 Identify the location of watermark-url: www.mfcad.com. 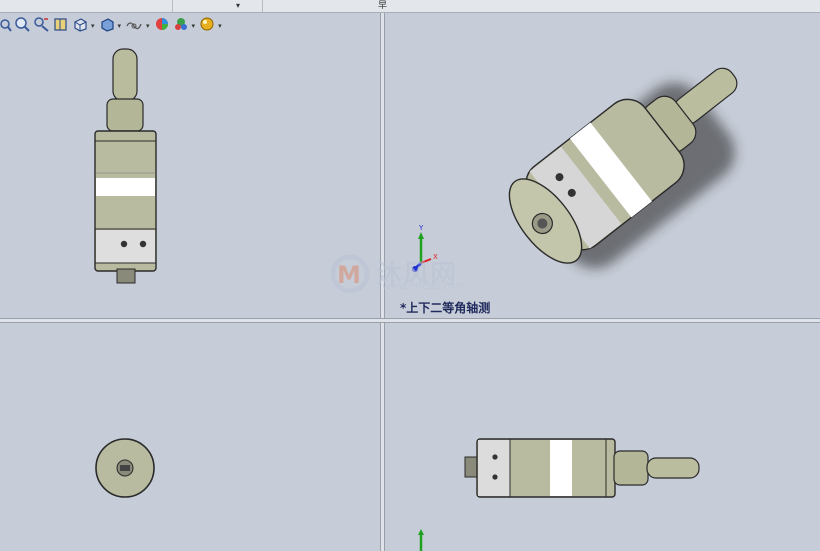
(423, 286).